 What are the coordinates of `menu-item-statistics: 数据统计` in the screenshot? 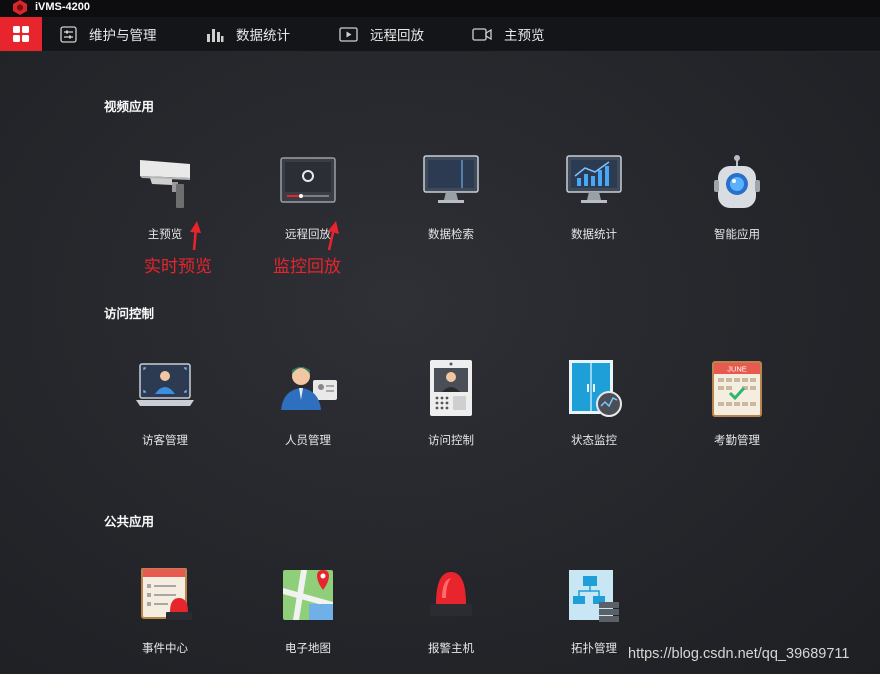 It's located at (248, 34).